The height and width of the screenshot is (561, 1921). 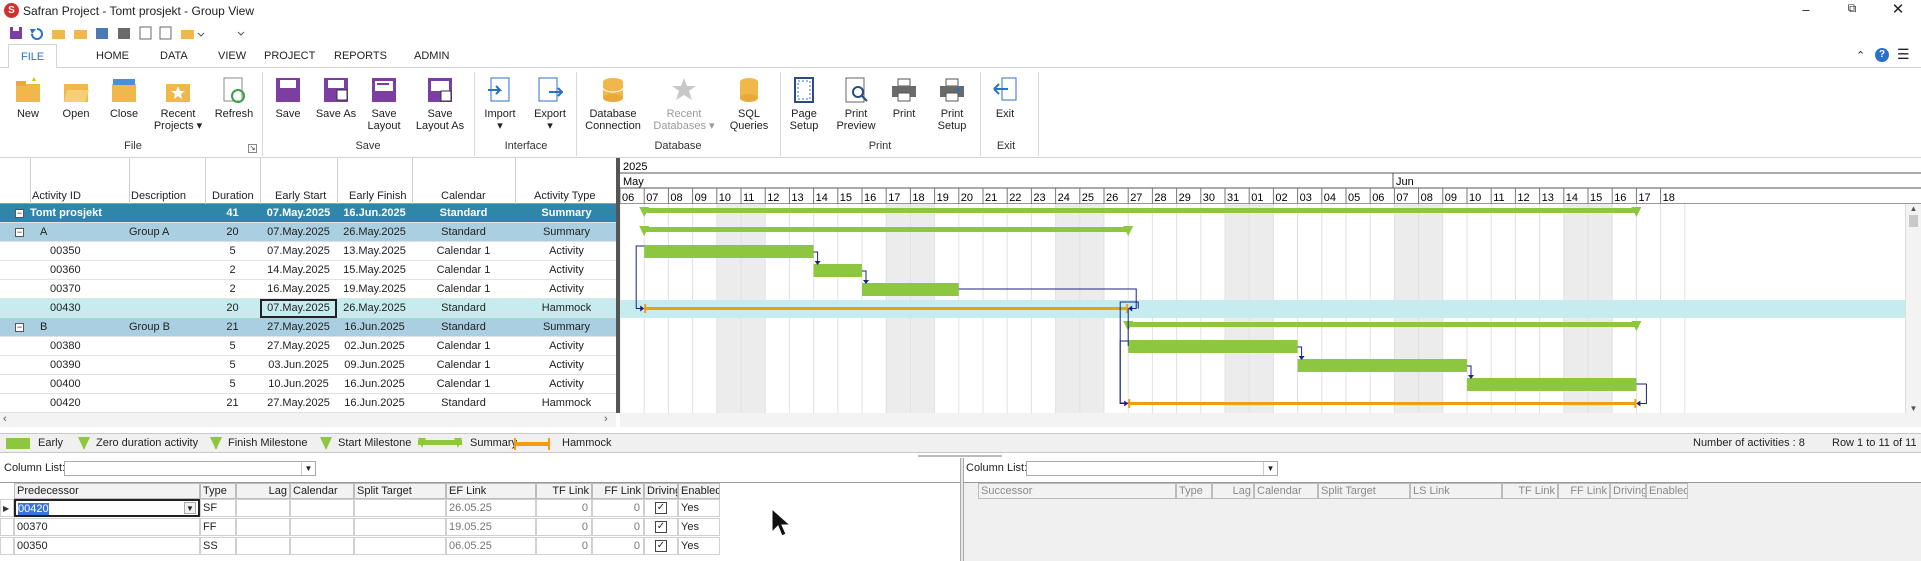 What do you see at coordinates (1667, 491) in the screenshot?
I see `succ-header-enabled: Enabled` at bounding box center [1667, 491].